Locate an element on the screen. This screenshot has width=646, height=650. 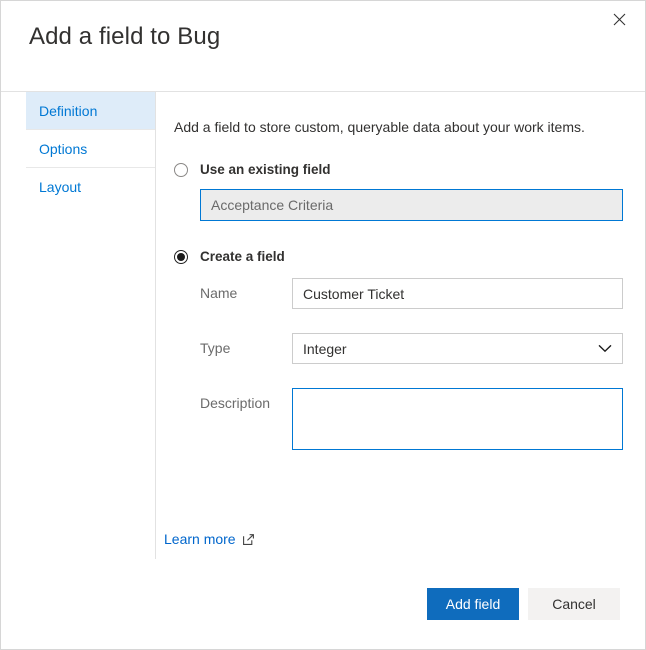
type-row: Type Integer is located at coordinates (411, 348).